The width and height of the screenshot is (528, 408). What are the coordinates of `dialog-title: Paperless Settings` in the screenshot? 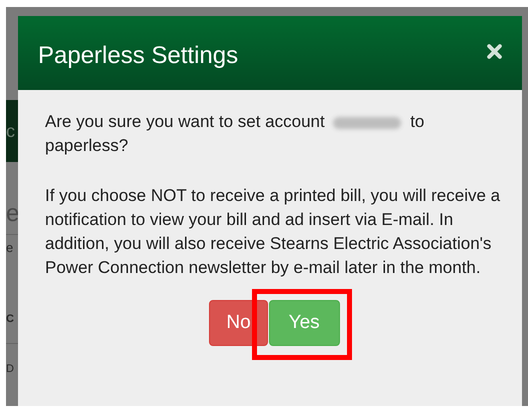 It's located at (138, 56).